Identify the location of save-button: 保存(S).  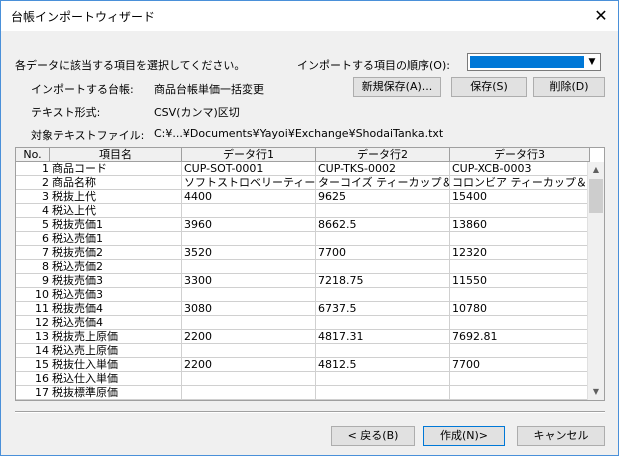
(489, 87).